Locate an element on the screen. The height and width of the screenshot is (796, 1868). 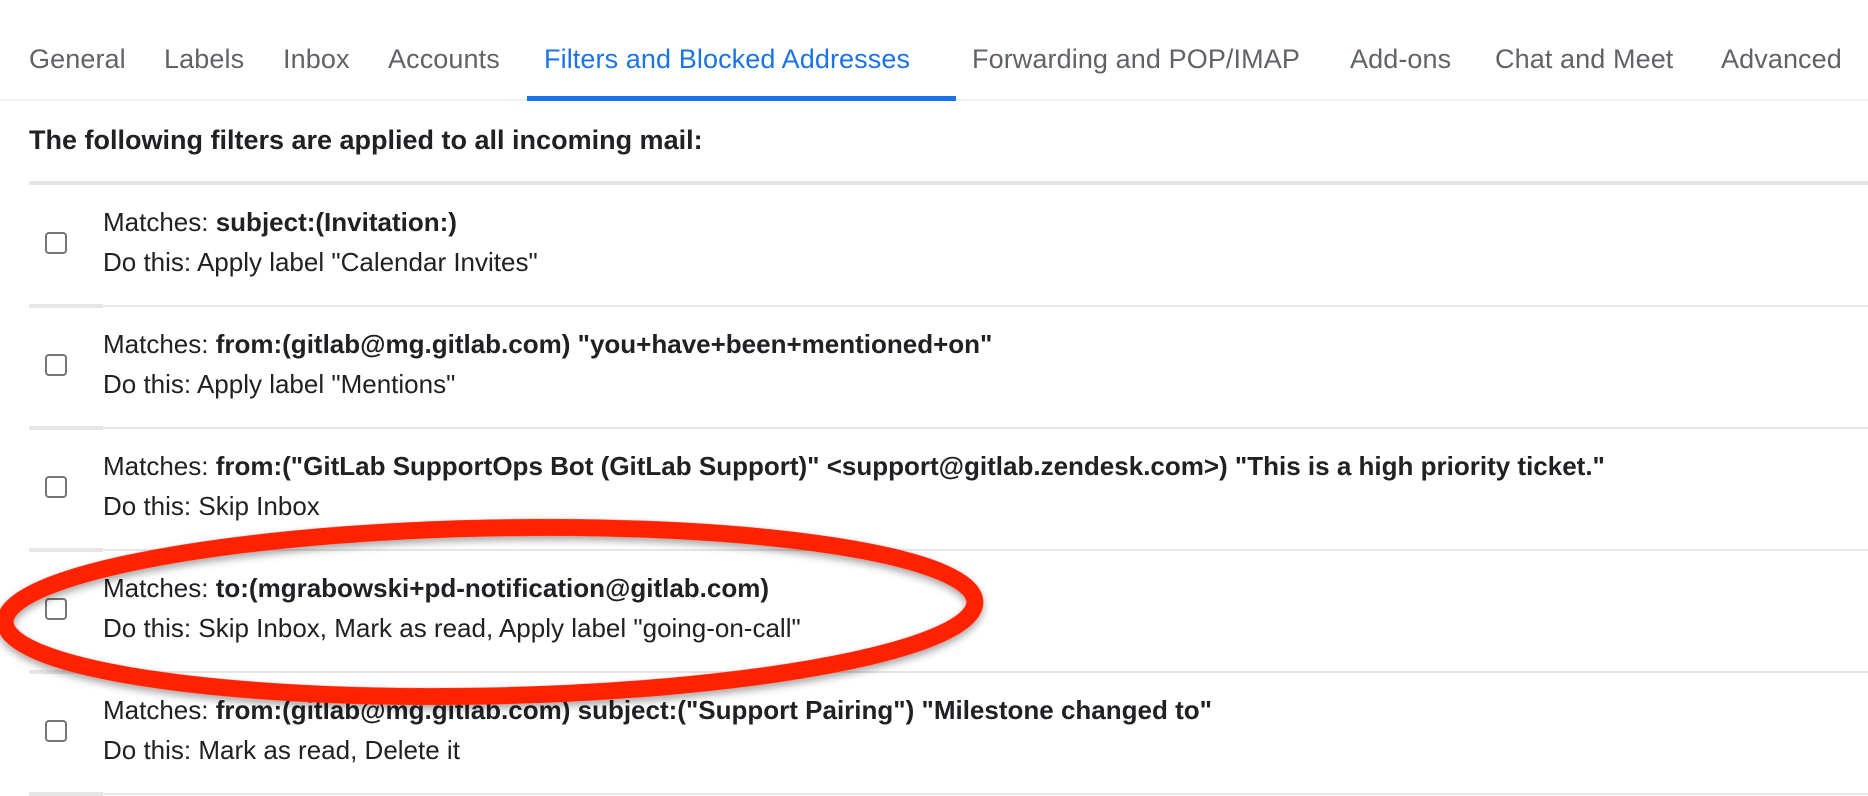
filter-matches-line: Matches: subject:(Invitation:) is located at coordinates (280, 222).